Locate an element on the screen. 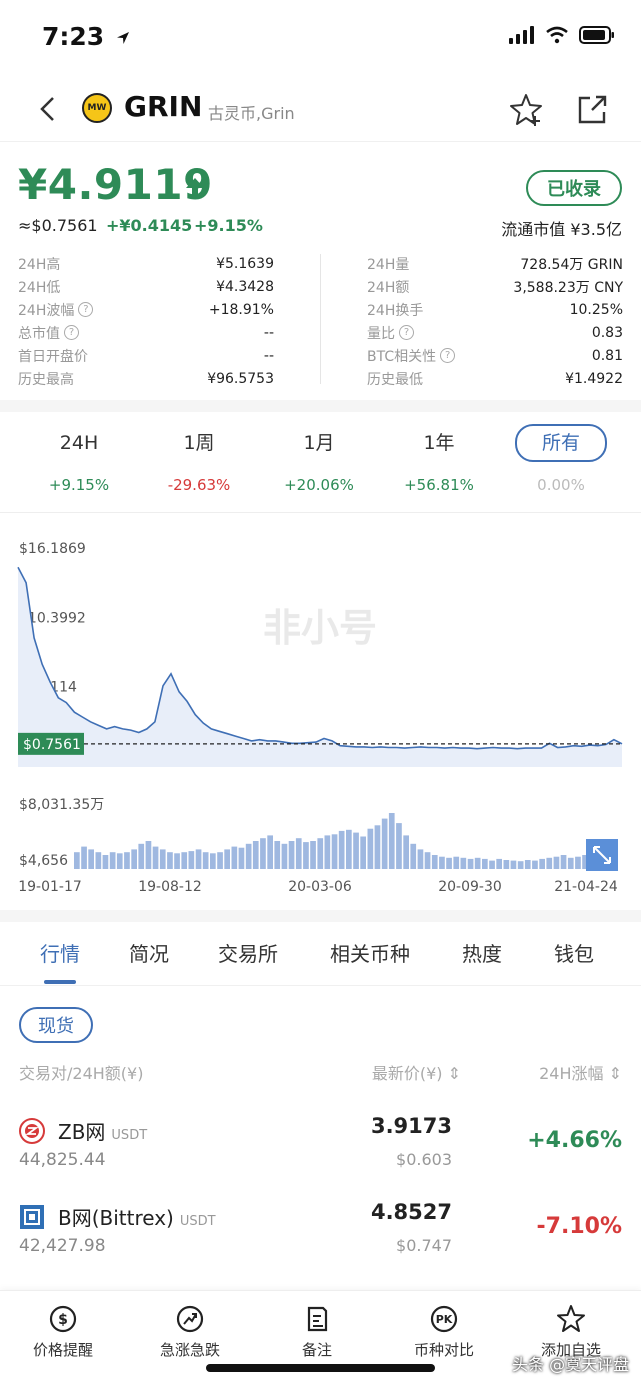 This screenshot has width=641, height=1387. bottom-action-0: $ 价格提醒 is located at coordinates (63, 1331).